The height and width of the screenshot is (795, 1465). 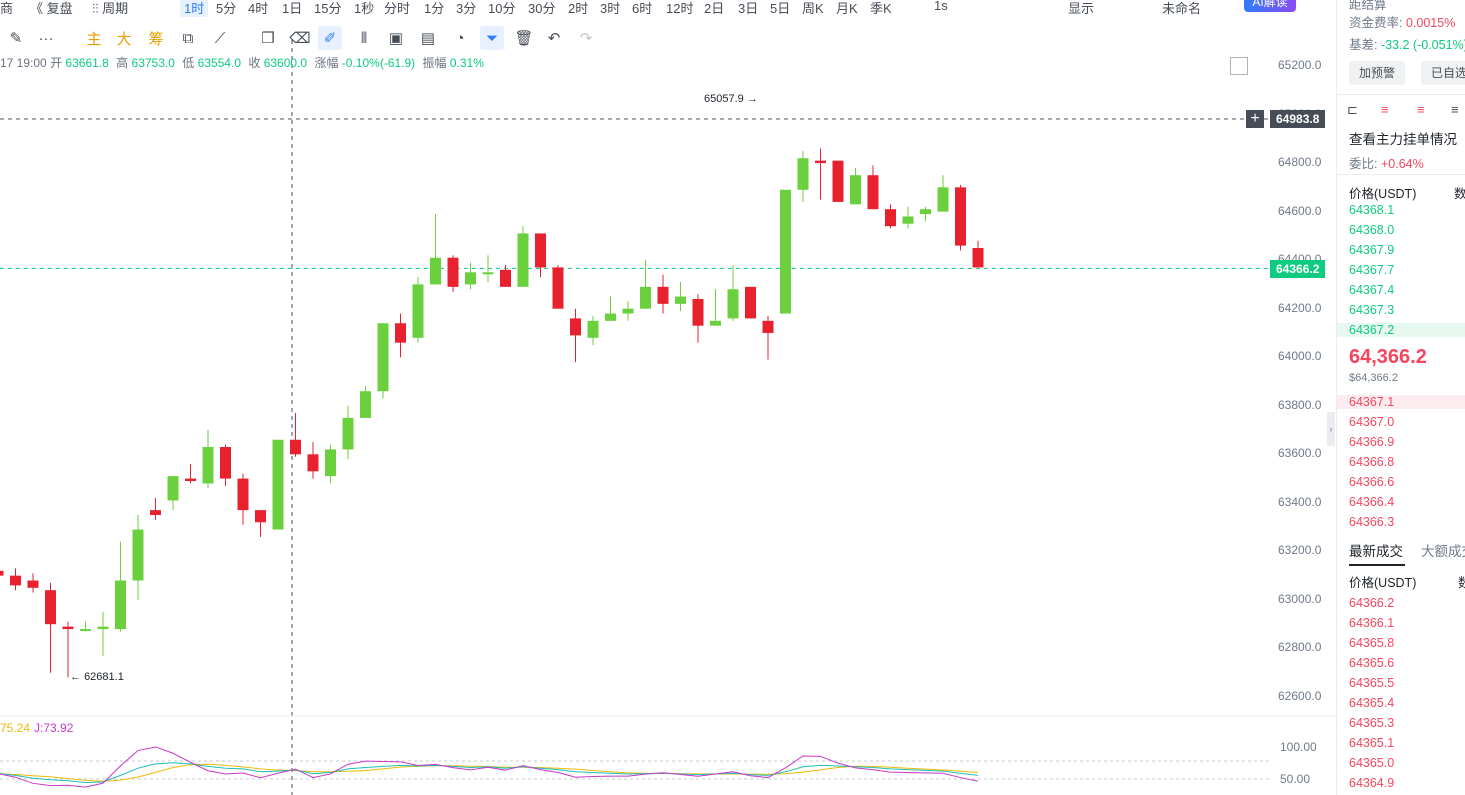 I want to click on trade-row: 64365.3, so click(x=1371, y=723).